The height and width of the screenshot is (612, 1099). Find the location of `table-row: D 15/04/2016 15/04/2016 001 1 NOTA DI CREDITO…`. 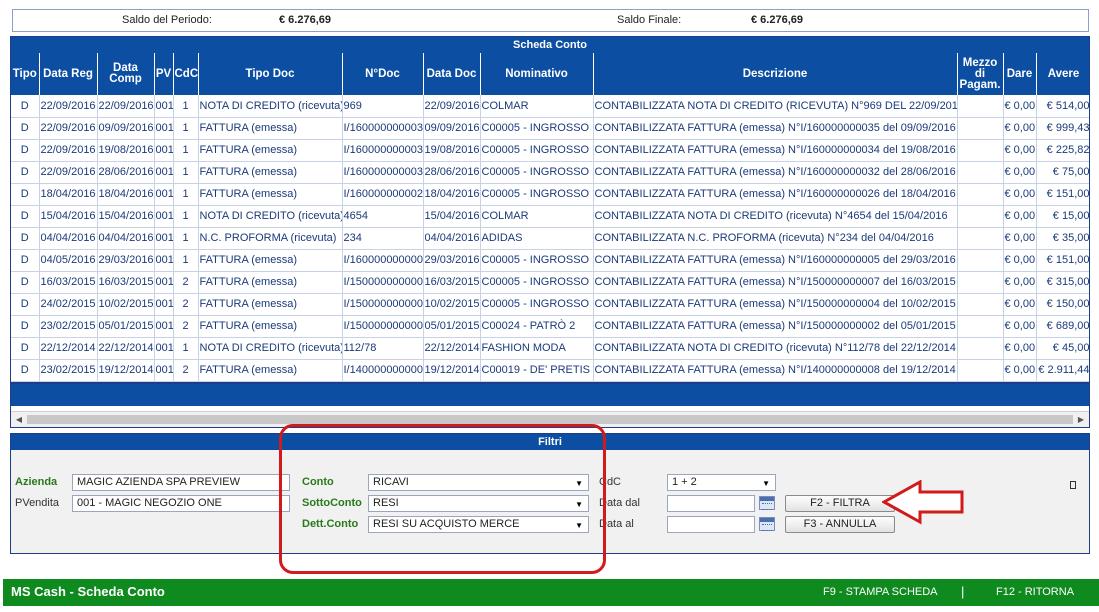

table-row: D 15/04/2016 15/04/2016 001 1 NOTA DI CREDITO… is located at coordinates (550, 216).